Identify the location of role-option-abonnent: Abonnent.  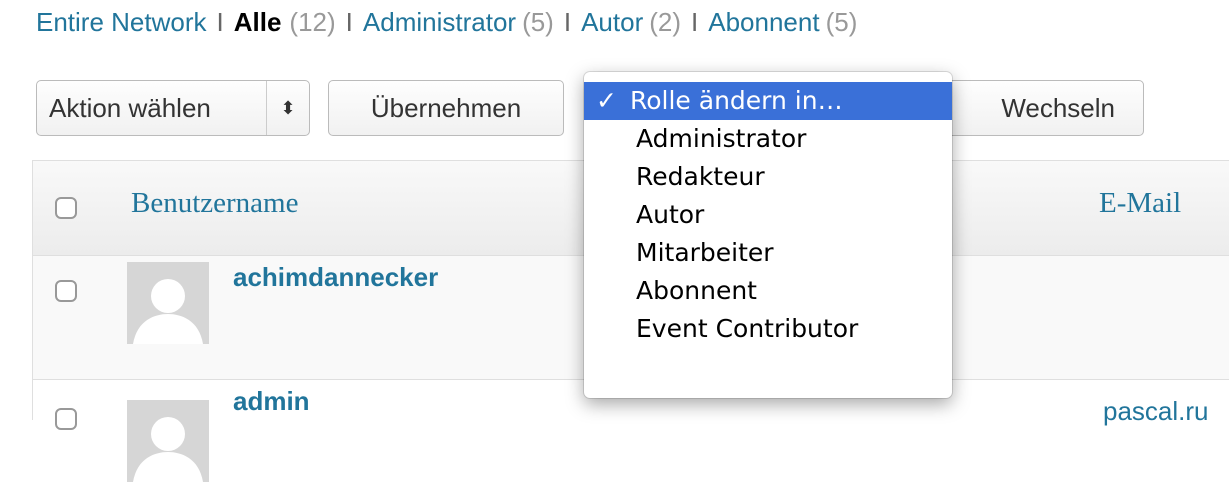
(768, 291).